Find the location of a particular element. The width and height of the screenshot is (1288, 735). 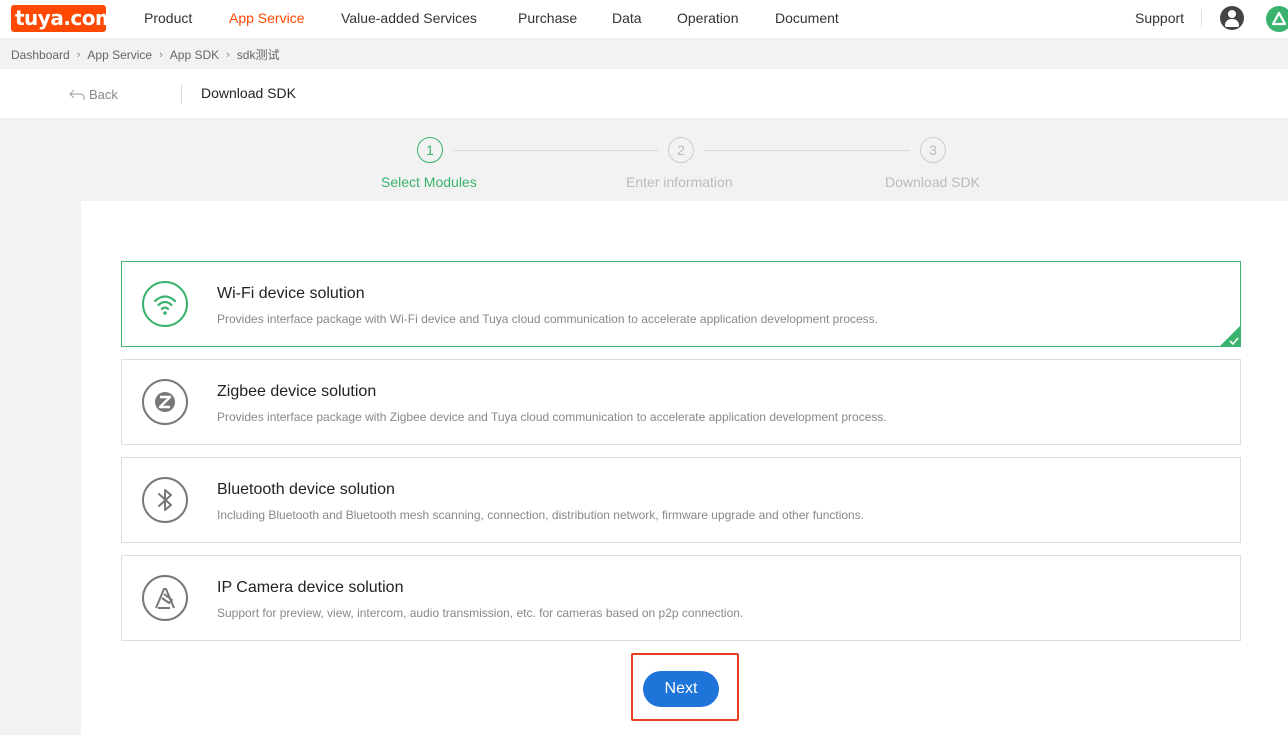

avatar-body is located at coordinates (1232, 23).